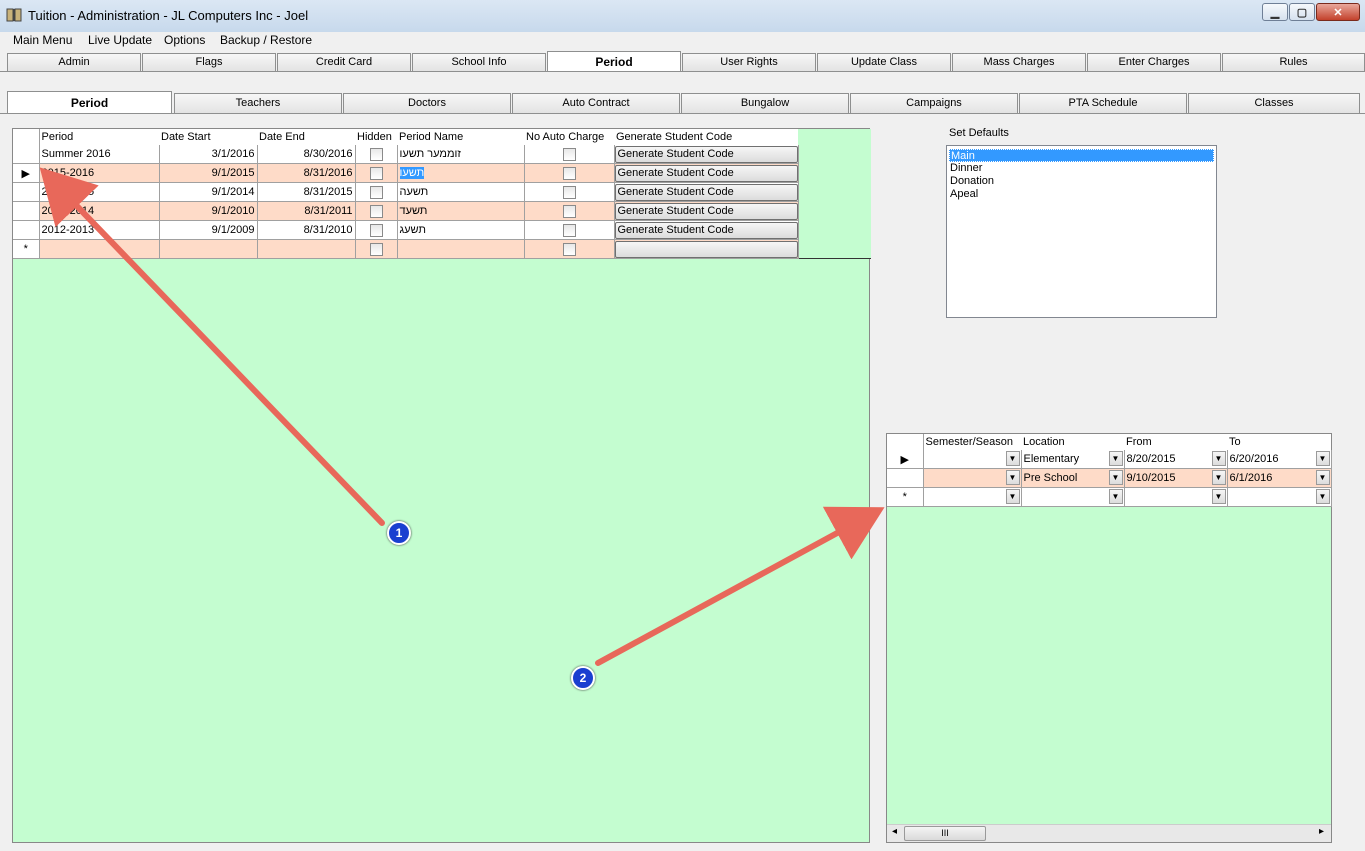 The width and height of the screenshot is (1365, 851). I want to click on col-header-period: Period, so click(99, 137).